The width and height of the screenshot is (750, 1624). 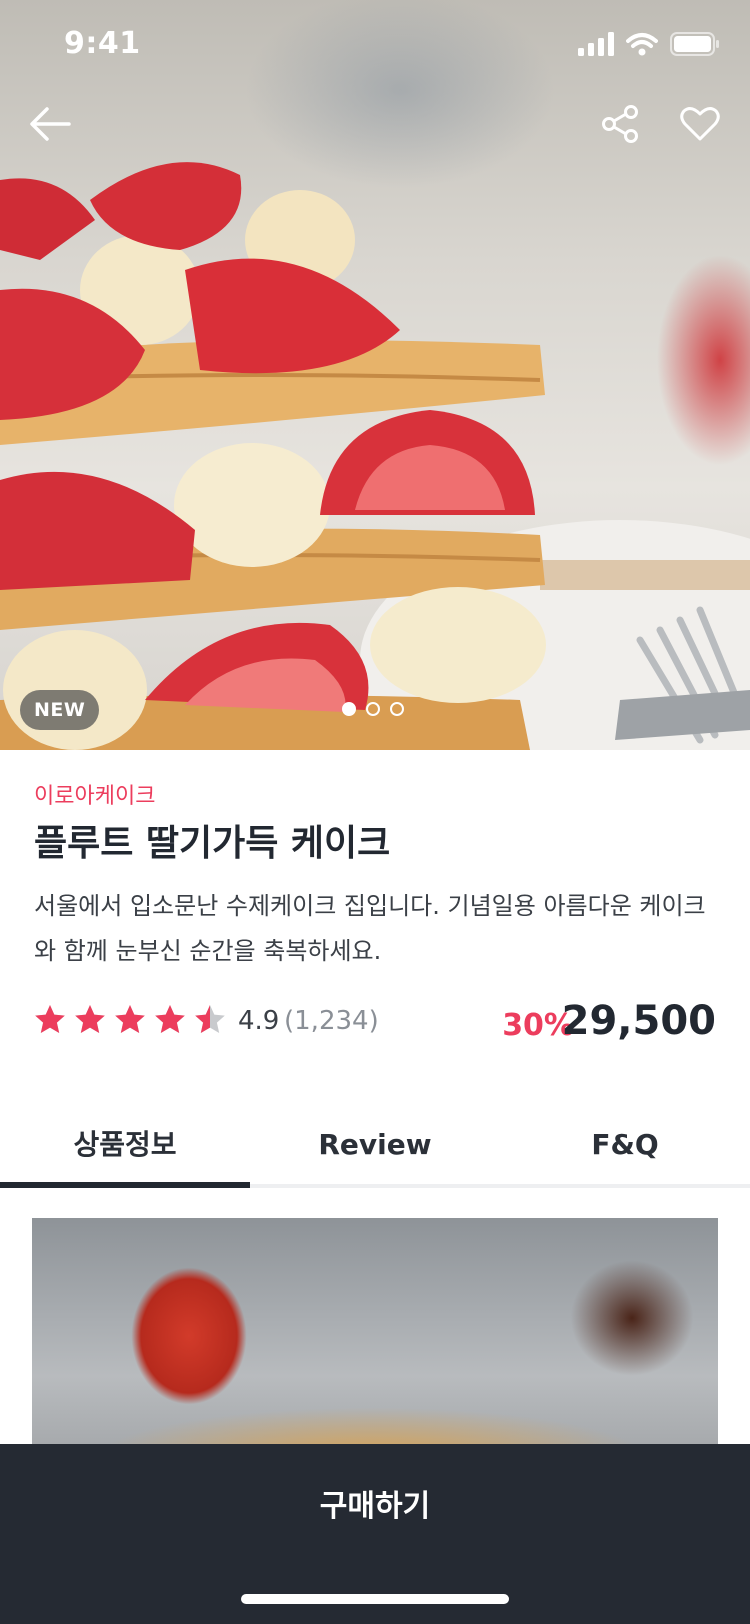 I want to click on status-time: 9:41, so click(x=102, y=43).